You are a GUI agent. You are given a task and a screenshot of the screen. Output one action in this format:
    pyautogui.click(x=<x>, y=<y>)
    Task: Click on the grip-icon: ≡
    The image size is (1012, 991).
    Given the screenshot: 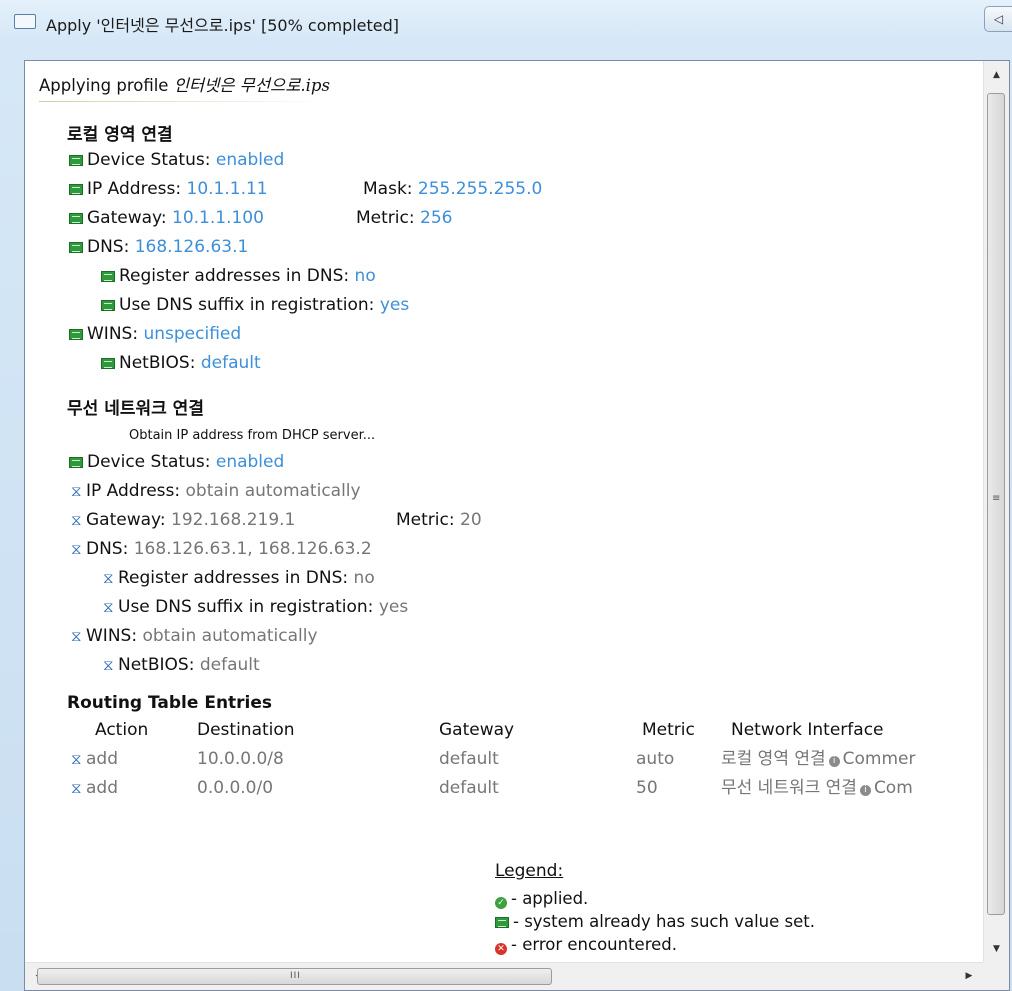 What is the action you would take?
    pyautogui.click(x=996, y=498)
    